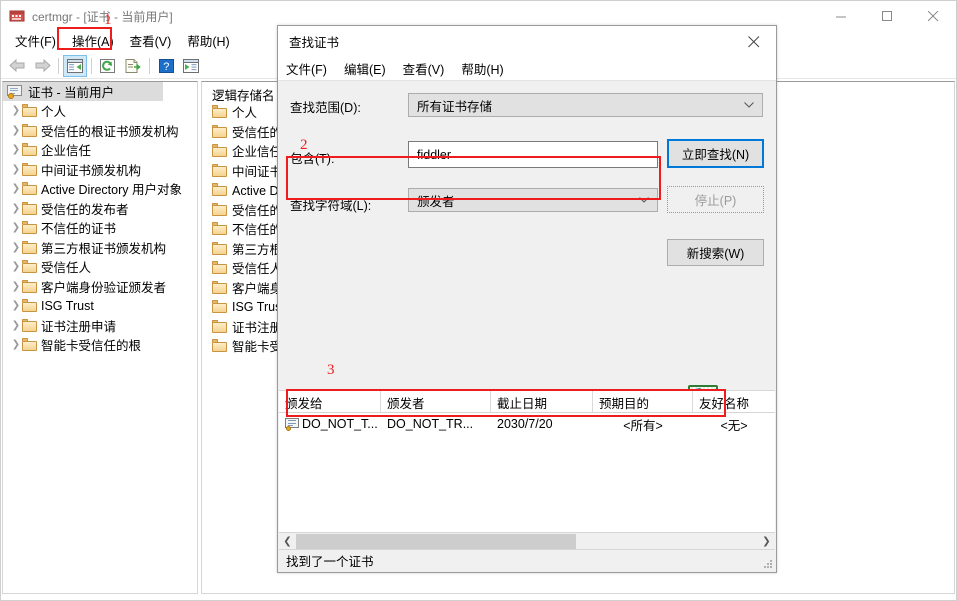 The image size is (957, 601). Describe the element at coordinates (734, 401) in the screenshot. I see `column-friendly-name: 友好名称` at that location.